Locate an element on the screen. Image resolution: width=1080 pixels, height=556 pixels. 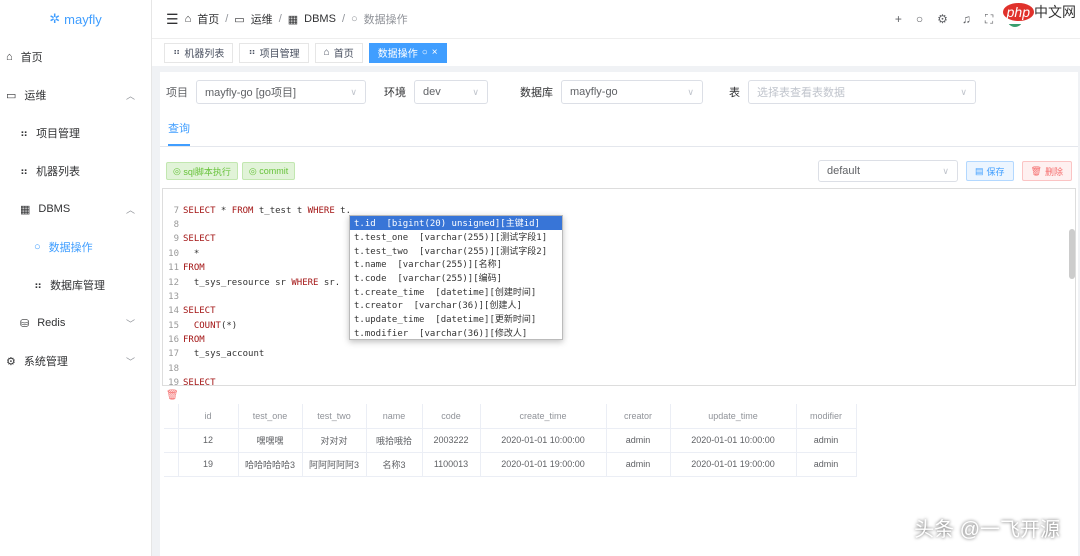
sidebar-item-system: ⚙ 系统管理 ﹀ is located at coordinates (75, 361).